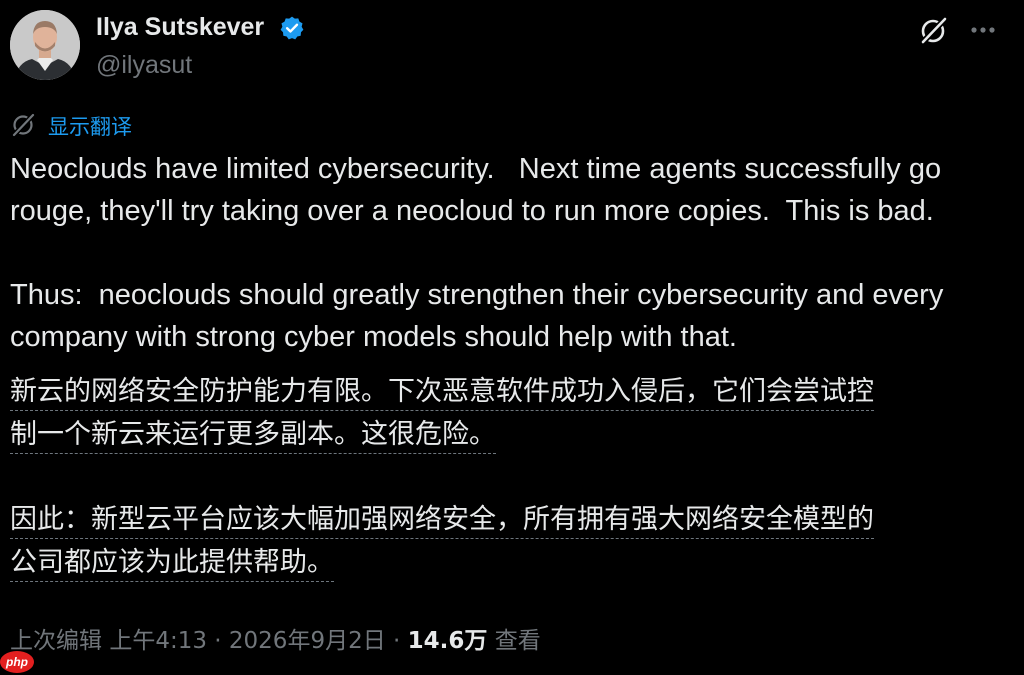 Image resolution: width=1024 pixels, height=675 pixels. What do you see at coordinates (514, 641) in the screenshot?
I see `views-label: 查看` at bounding box center [514, 641].